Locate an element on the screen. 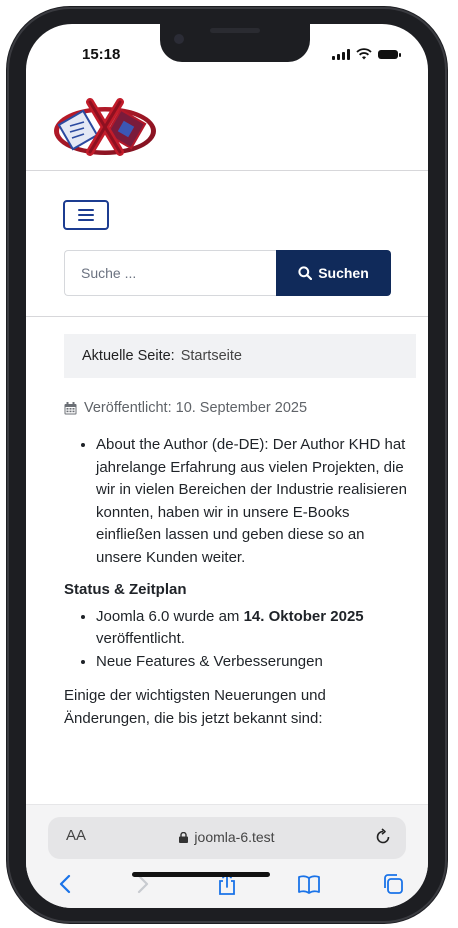 The width and height of the screenshot is (458, 928). header-divider is located at coordinates (227, 170).